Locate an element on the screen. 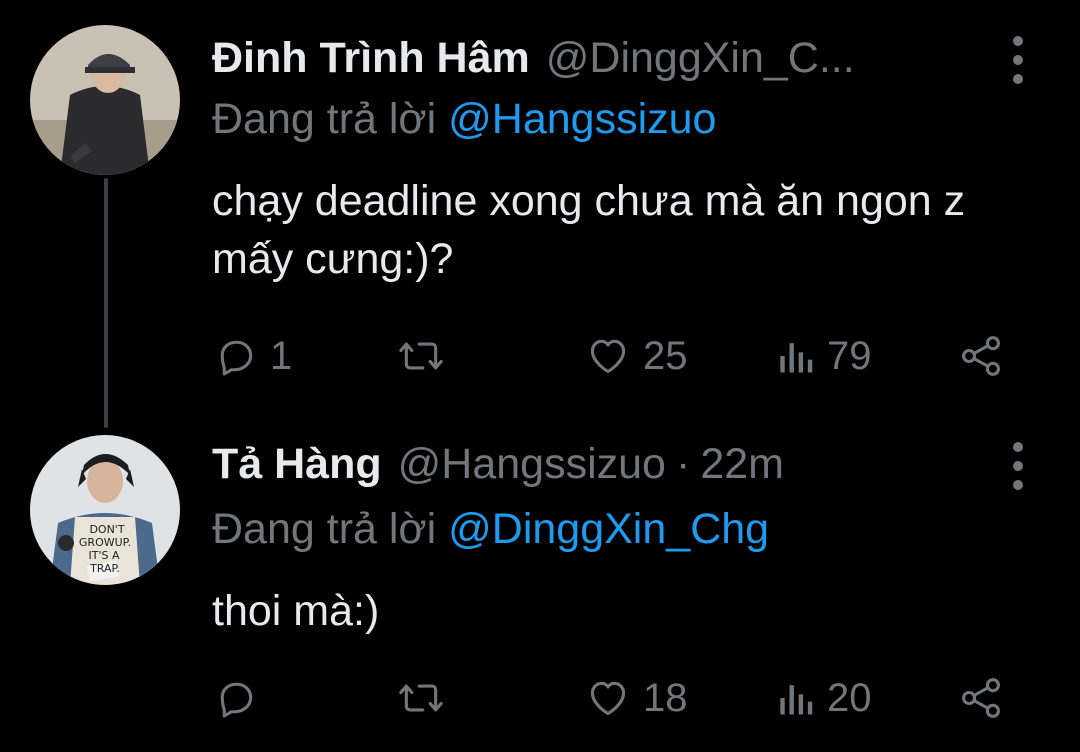 This screenshot has height=752, width=1080. tweet-text: thoi mà:) is located at coordinates (296, 611).